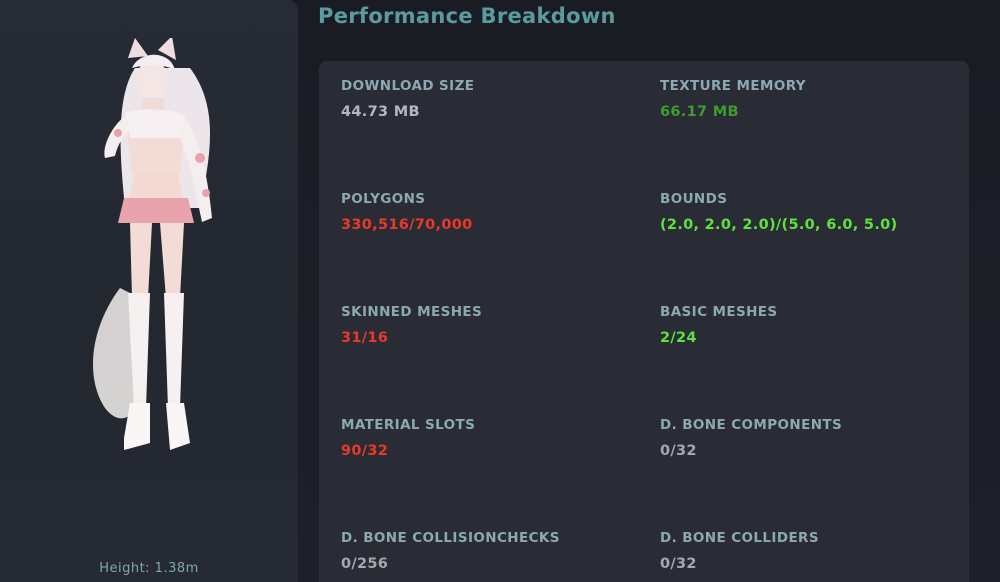  Describe the element at coordinates (491, 438) in the screenshot. I see `stat-material-slots: MATERIAL SLOTS 90/32` at that location.